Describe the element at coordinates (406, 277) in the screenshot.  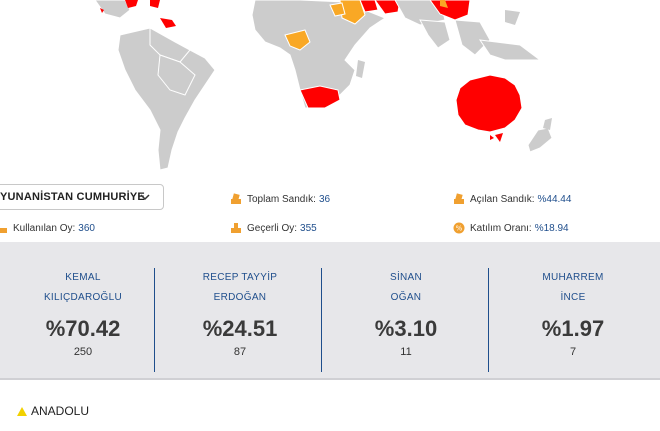
I see `candidate-first-name: SİNAN` at that location.